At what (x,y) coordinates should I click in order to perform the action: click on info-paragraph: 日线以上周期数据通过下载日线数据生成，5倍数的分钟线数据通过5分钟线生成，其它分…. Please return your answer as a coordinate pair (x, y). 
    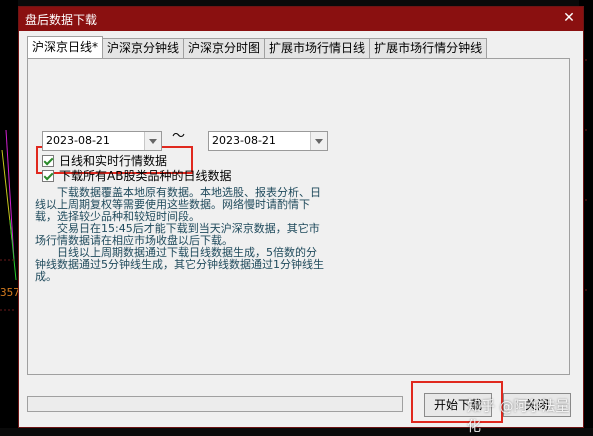
    Looking at the image, I should click on (179, 264).